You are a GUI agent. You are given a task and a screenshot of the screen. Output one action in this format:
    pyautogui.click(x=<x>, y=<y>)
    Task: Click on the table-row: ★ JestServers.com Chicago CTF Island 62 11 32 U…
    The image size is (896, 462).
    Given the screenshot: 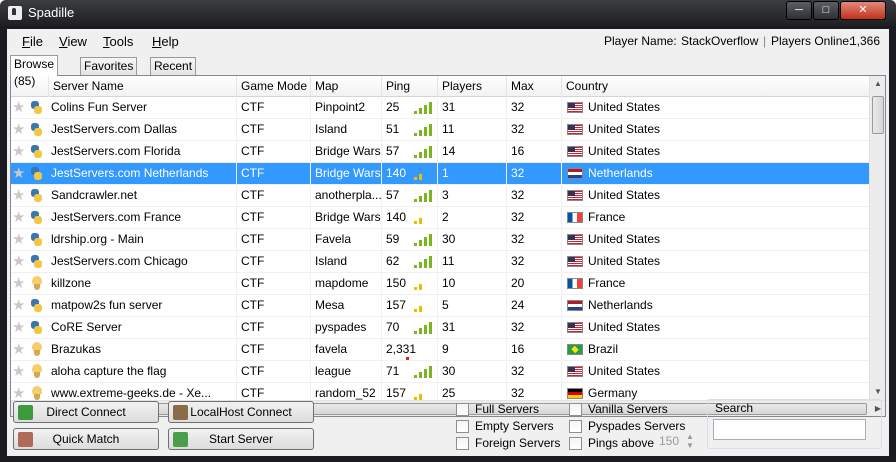 What is the action you would take?
    pyautogui.click(x=441, y=262)
    